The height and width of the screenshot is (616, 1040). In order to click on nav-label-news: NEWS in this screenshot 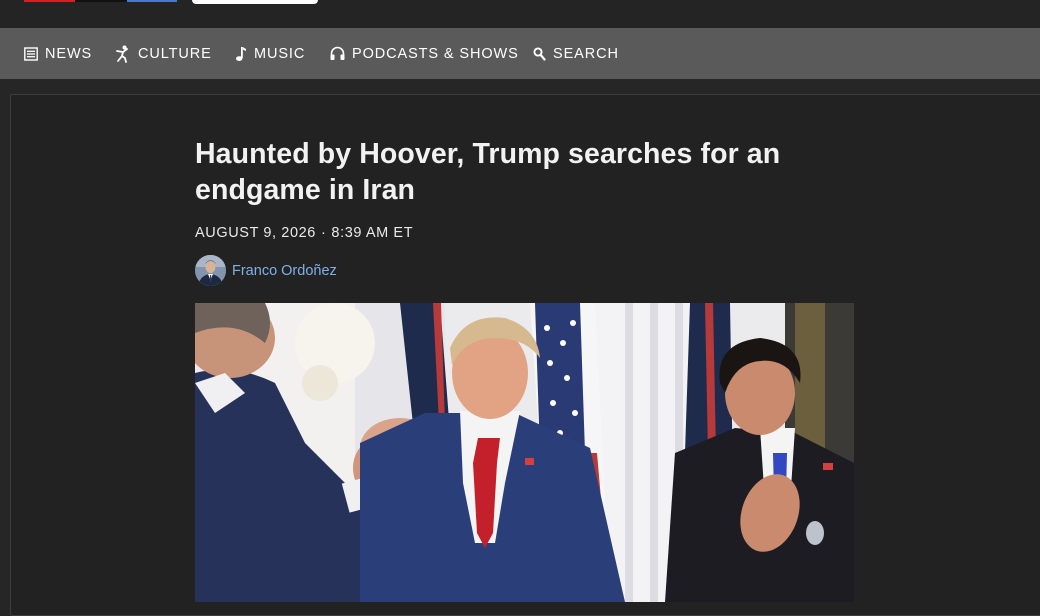, I will do `click(69, 53)`.